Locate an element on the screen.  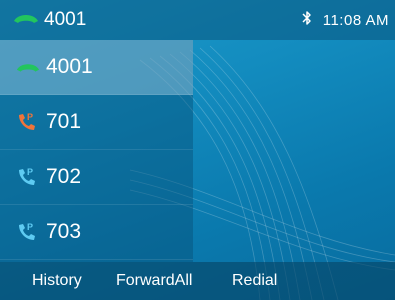
bluetooth-icon is located at coordinates (307, 20).